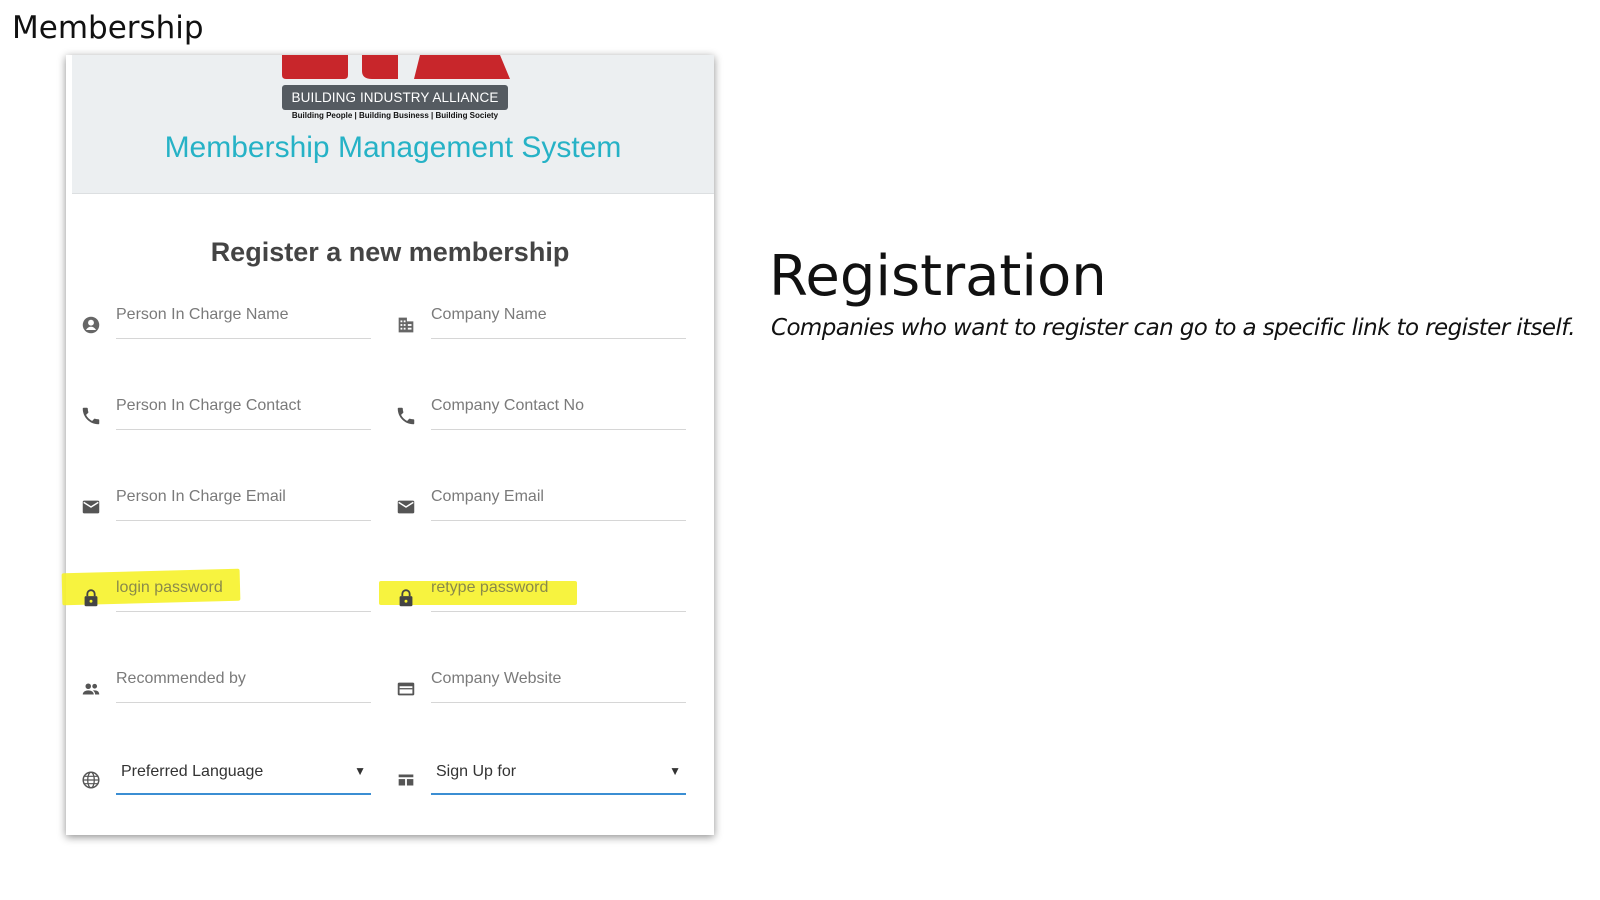 The width and height of the screenshot is (1600, 900). Describe the element at coordinates (406, 780) in the screenshot. I see `list-card-icon` at that location.